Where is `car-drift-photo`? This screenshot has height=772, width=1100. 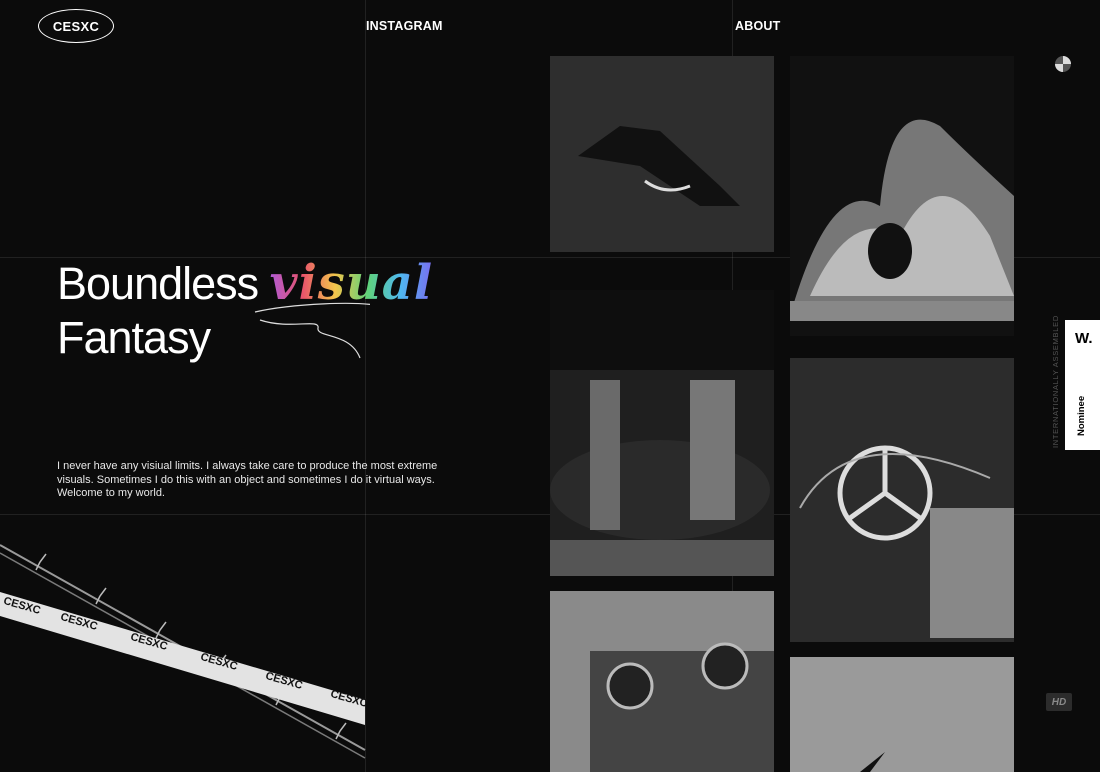 car-drift-photo is located at coordinates (662, 154).